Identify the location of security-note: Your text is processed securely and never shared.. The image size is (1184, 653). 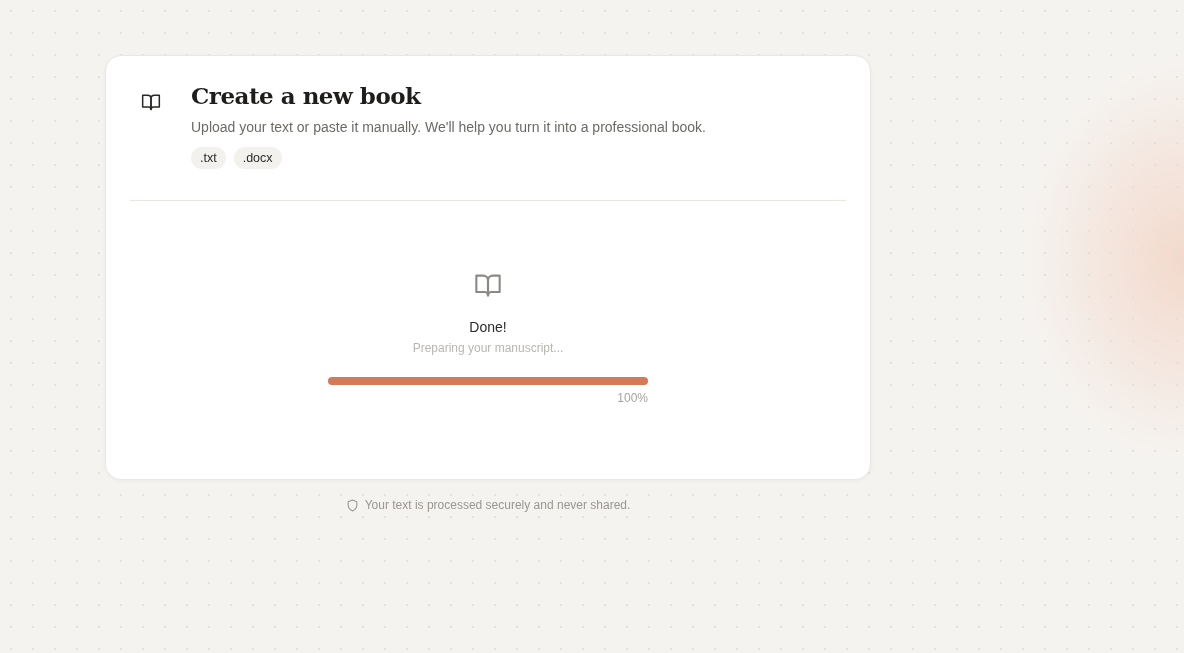
(497, 505).